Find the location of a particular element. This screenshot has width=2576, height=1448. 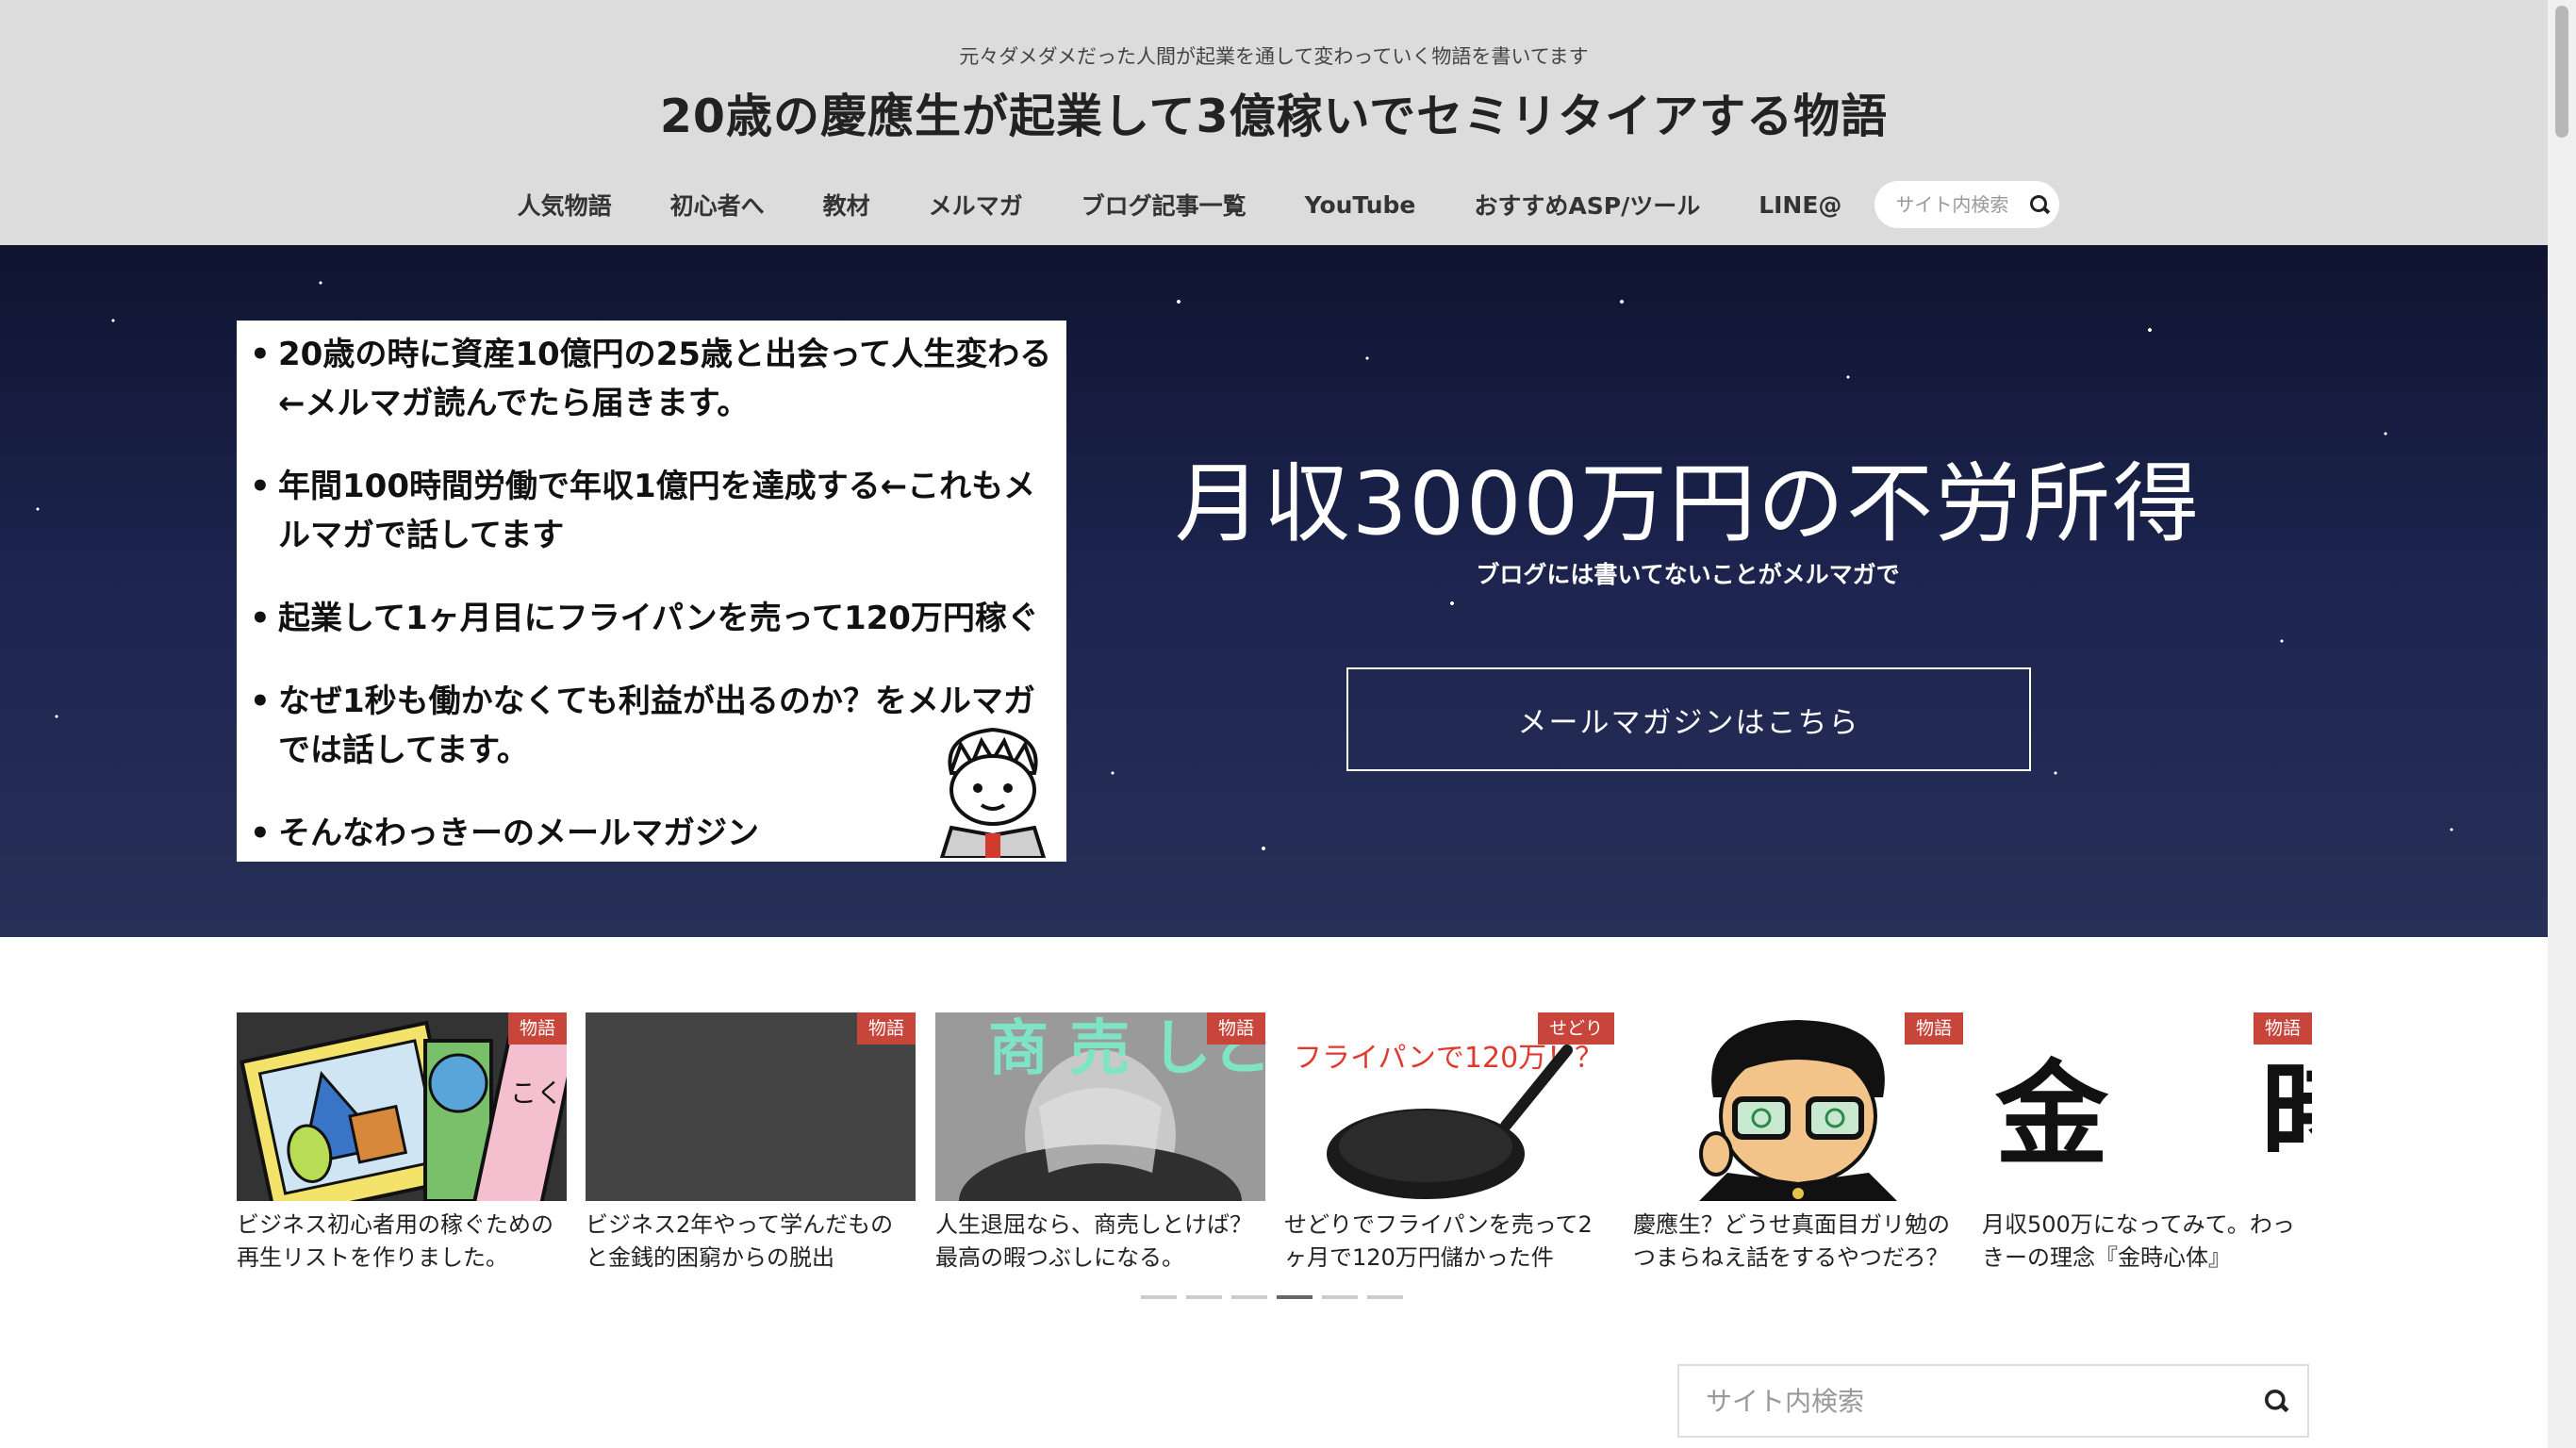

header-search is located at coordinates (1967, 204).